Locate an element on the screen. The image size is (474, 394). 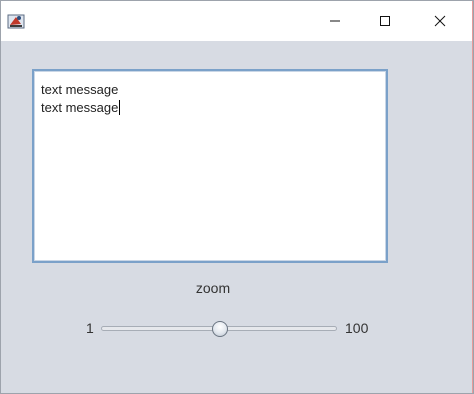
close-icon is located at coordinates (440, 21).